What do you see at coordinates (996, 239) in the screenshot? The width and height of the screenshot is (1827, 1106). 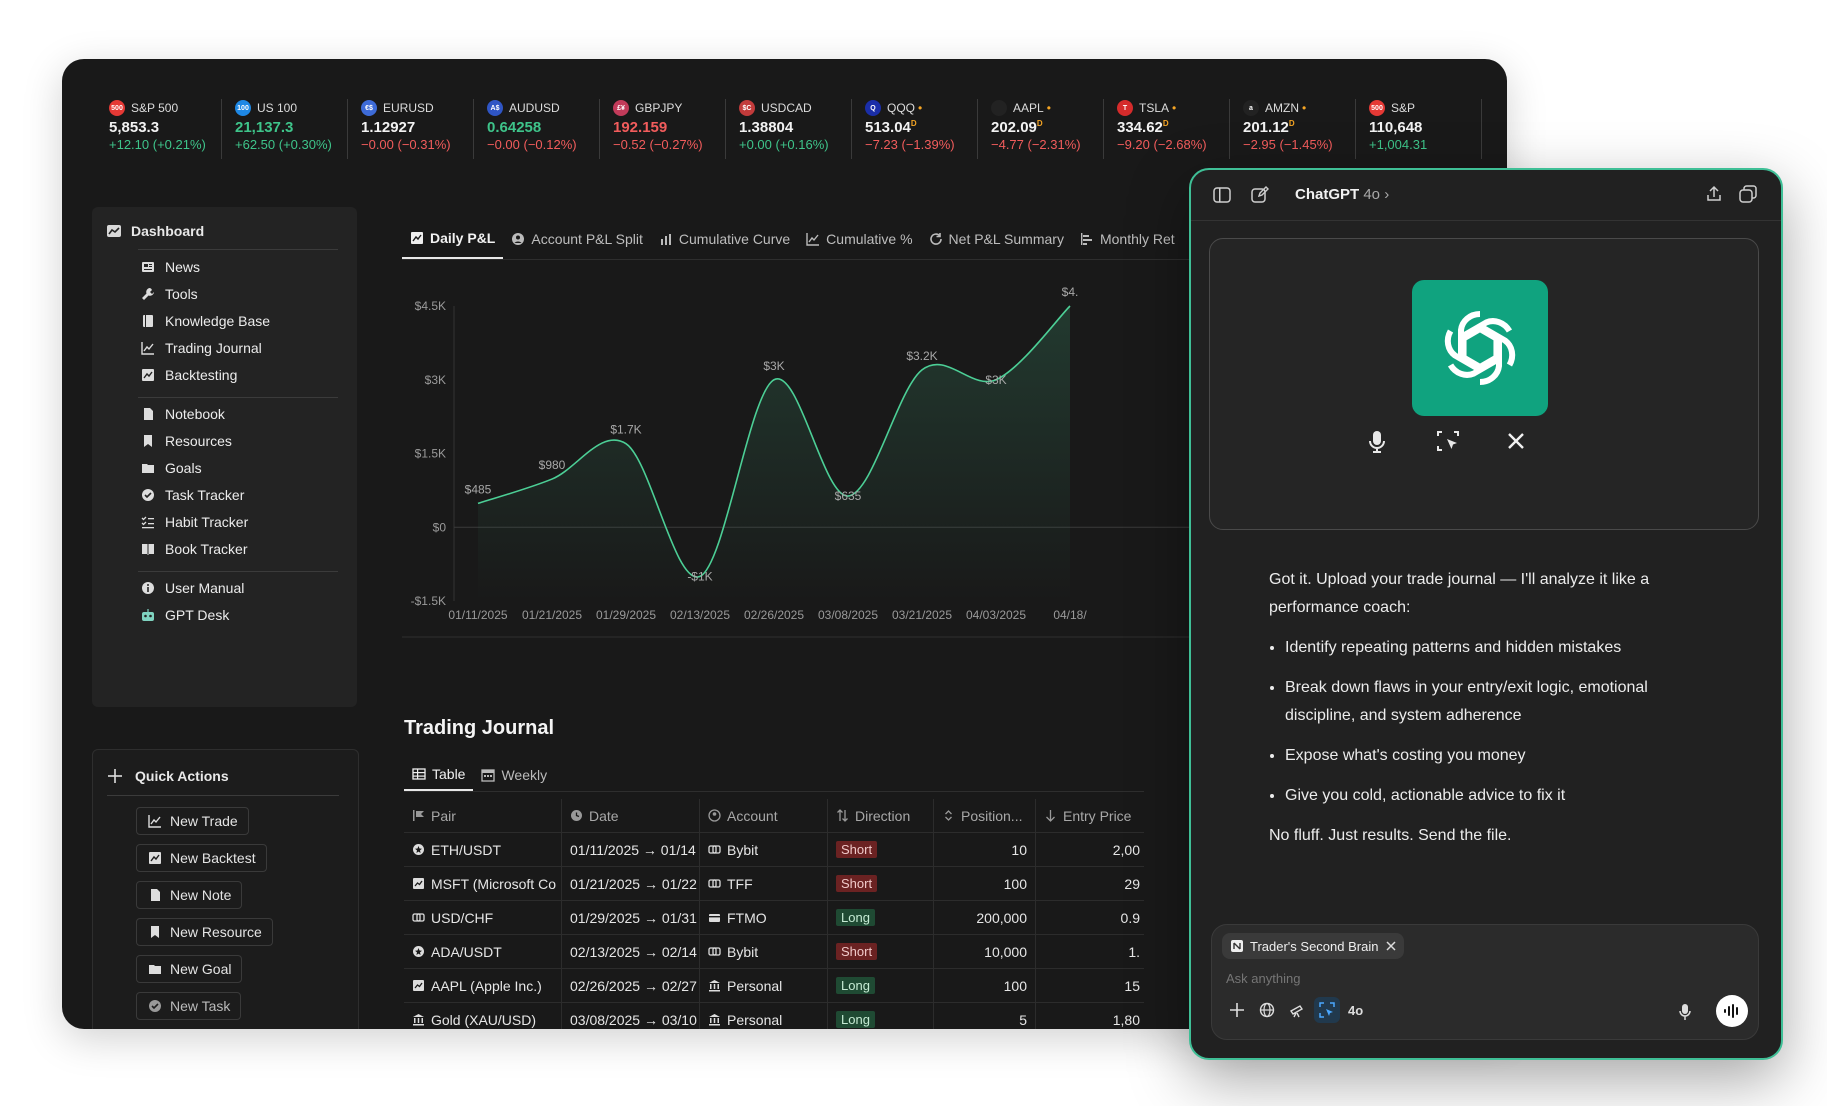 I see `tab-net-pnl-summary: Net P&L Summary` at bounding box center [996, 239].